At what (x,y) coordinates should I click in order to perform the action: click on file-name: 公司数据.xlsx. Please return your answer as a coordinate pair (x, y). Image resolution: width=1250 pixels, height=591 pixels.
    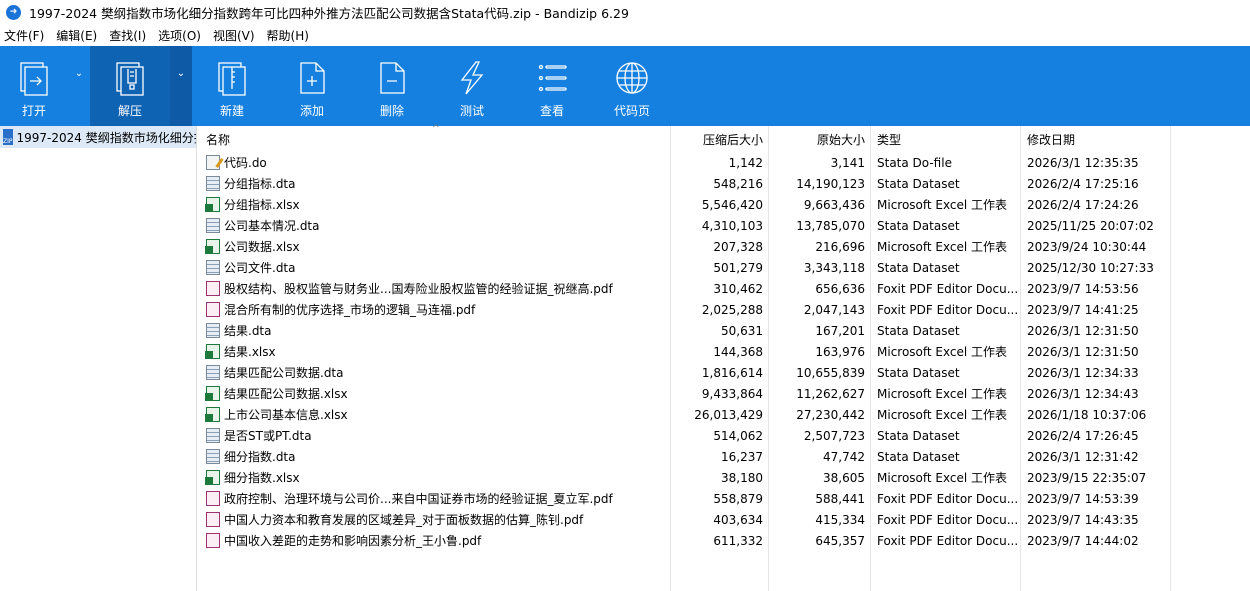
    Looking at the image, I should click on (262, 247).